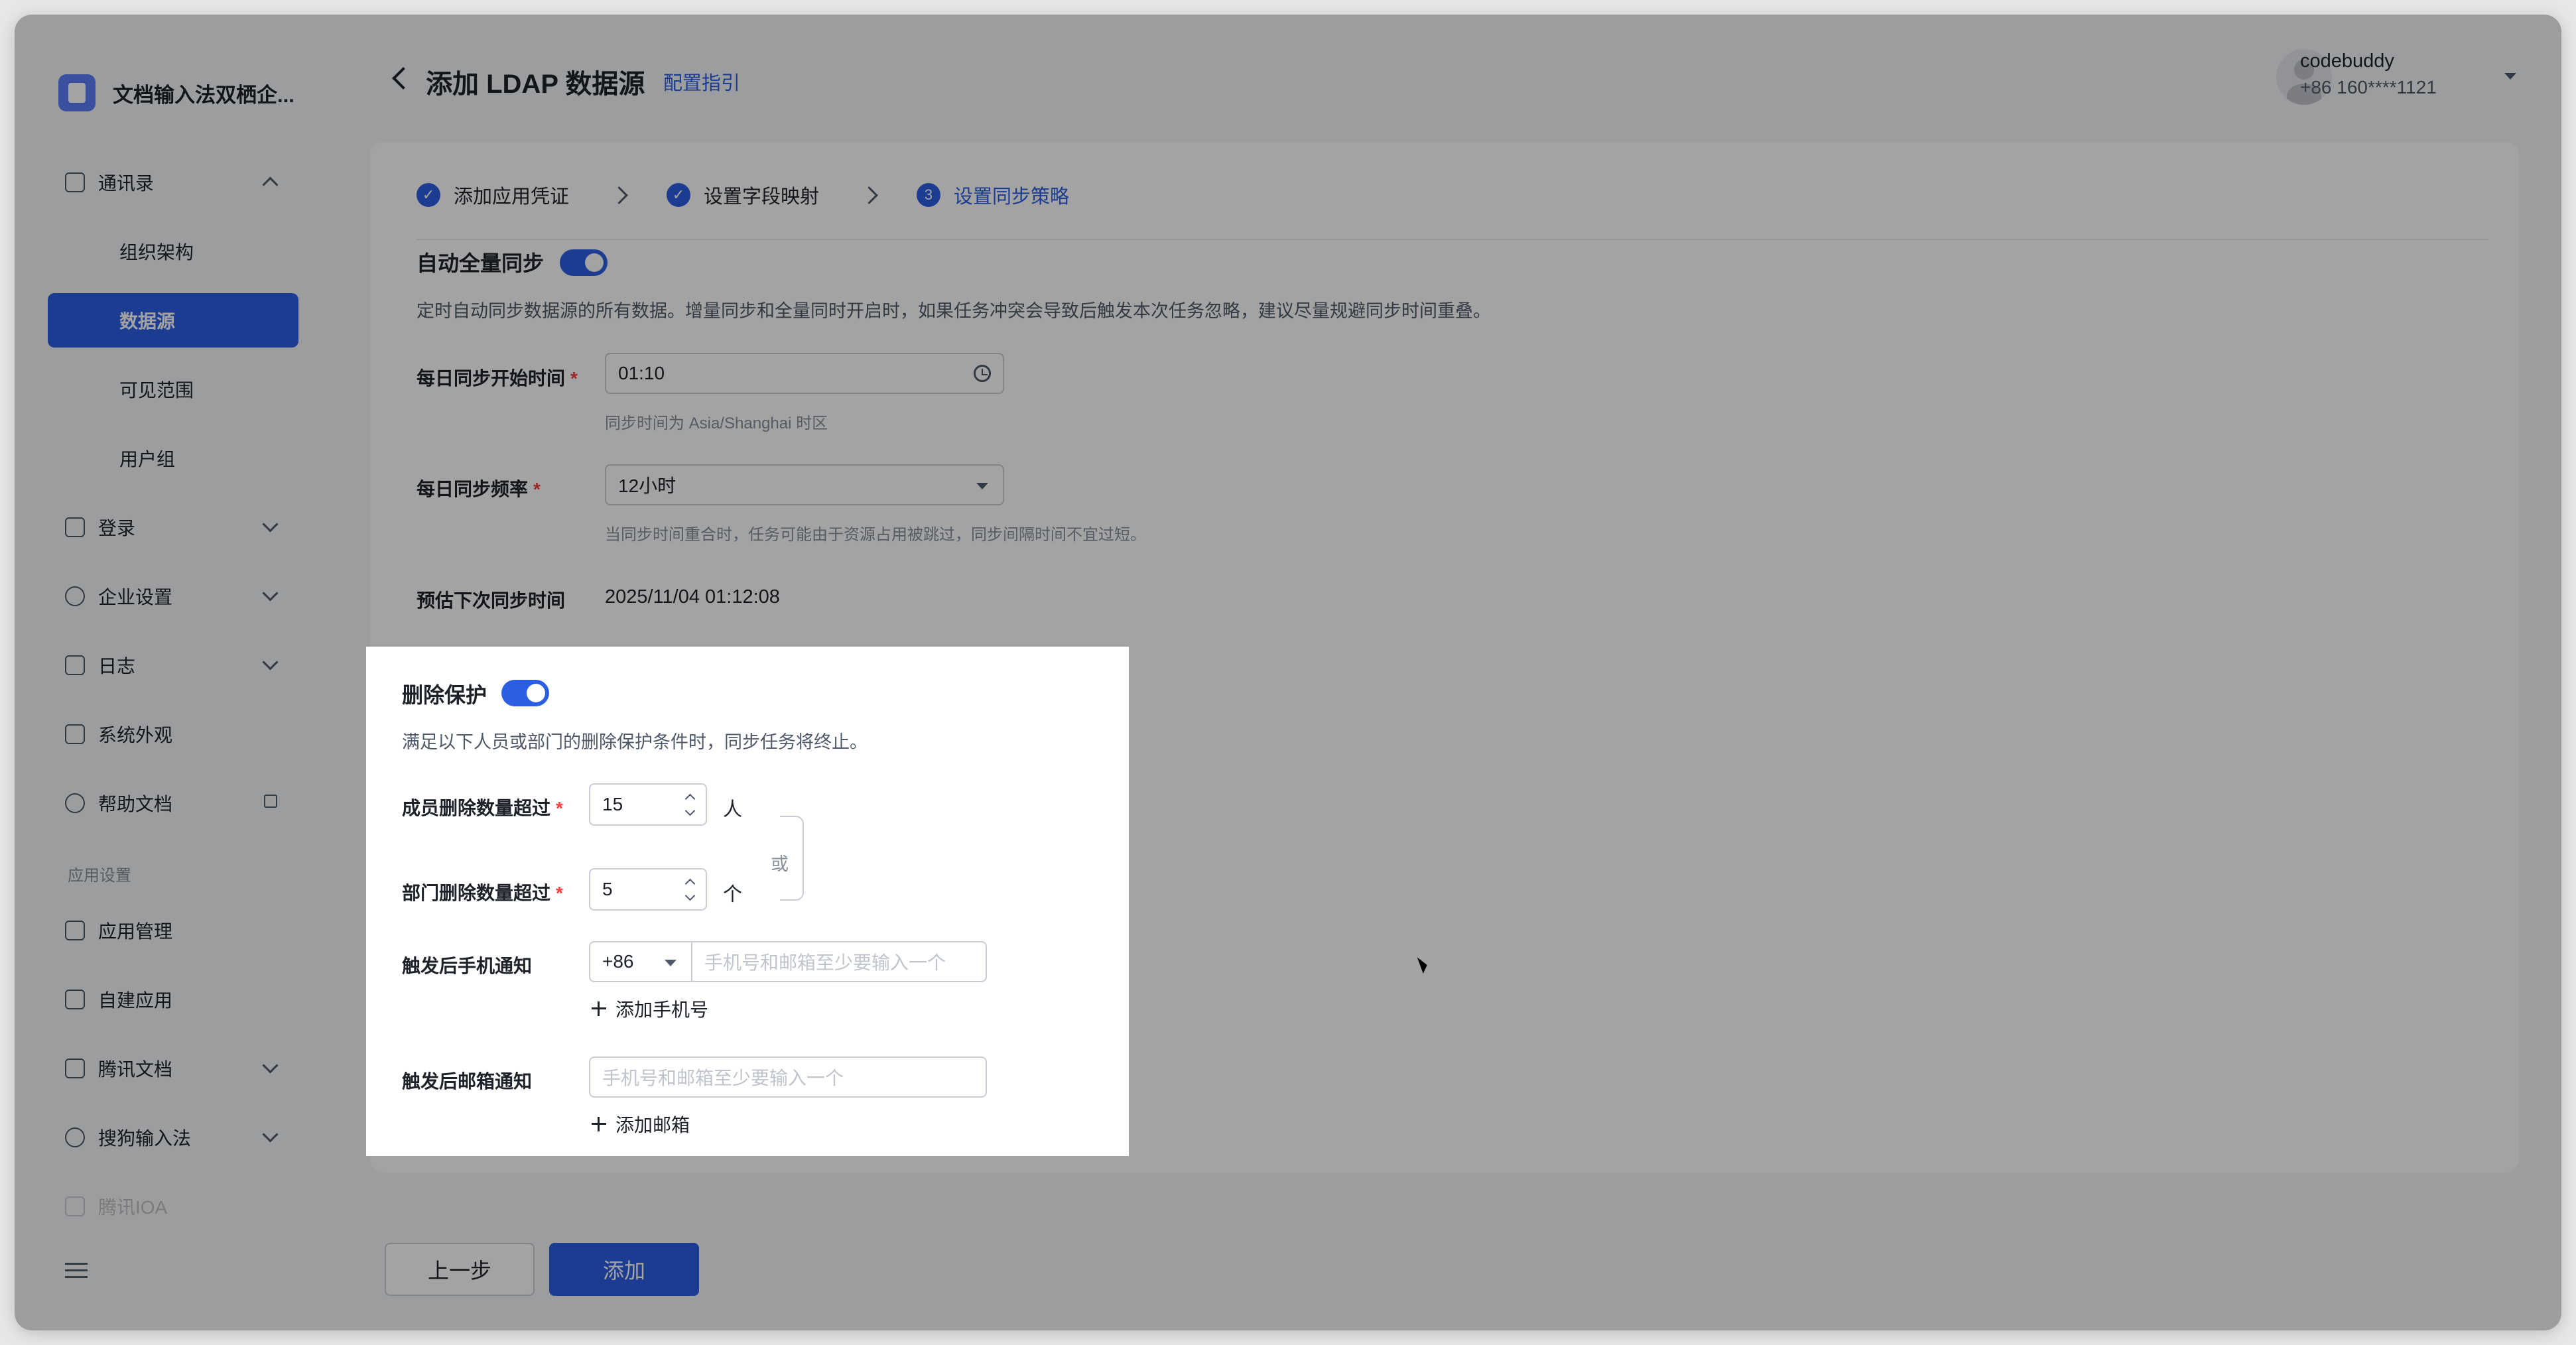 The width and height of the screenshot is (2576, 1345). I want to click on member-delete-label: 成员删除数量超过 *, so click(483, 808).